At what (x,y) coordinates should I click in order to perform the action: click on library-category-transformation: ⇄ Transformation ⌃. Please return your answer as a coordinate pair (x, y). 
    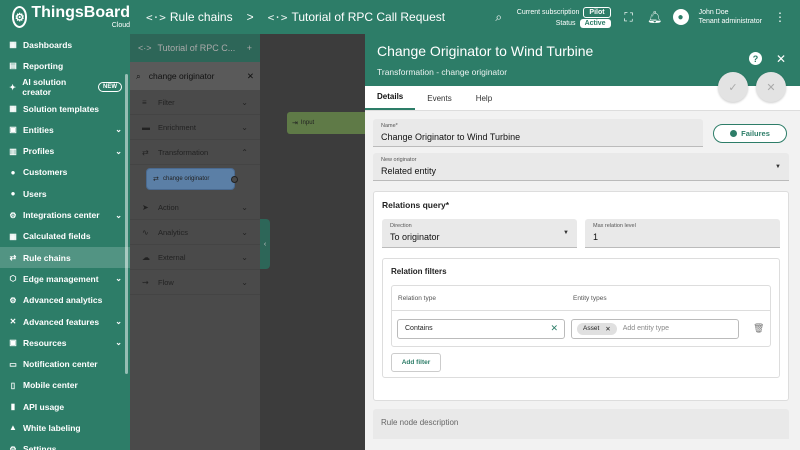
    Looking at the image, I should click on (195, 152).